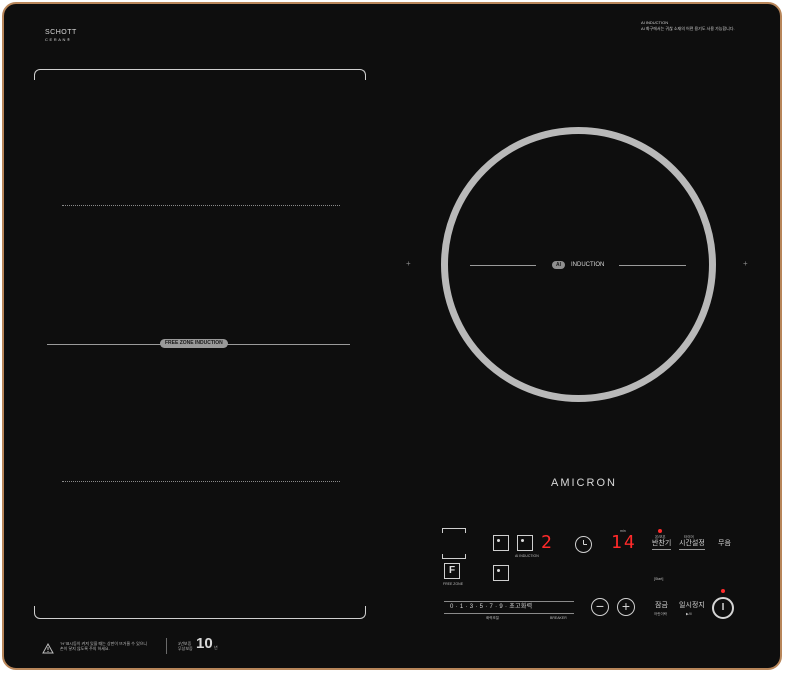 This screenshot has width=786, height=674. Describe the element at coordinates (689, 537) in the screenshot. I see `timer-set-top-label: 타이머` at that location.